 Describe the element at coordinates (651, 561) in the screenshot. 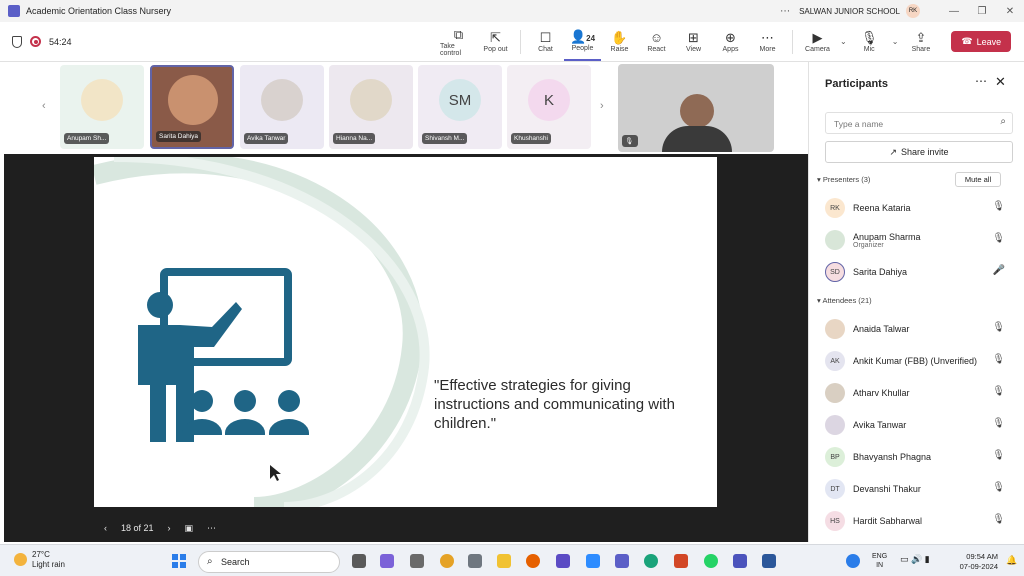

I see `edge-icon` at that location.